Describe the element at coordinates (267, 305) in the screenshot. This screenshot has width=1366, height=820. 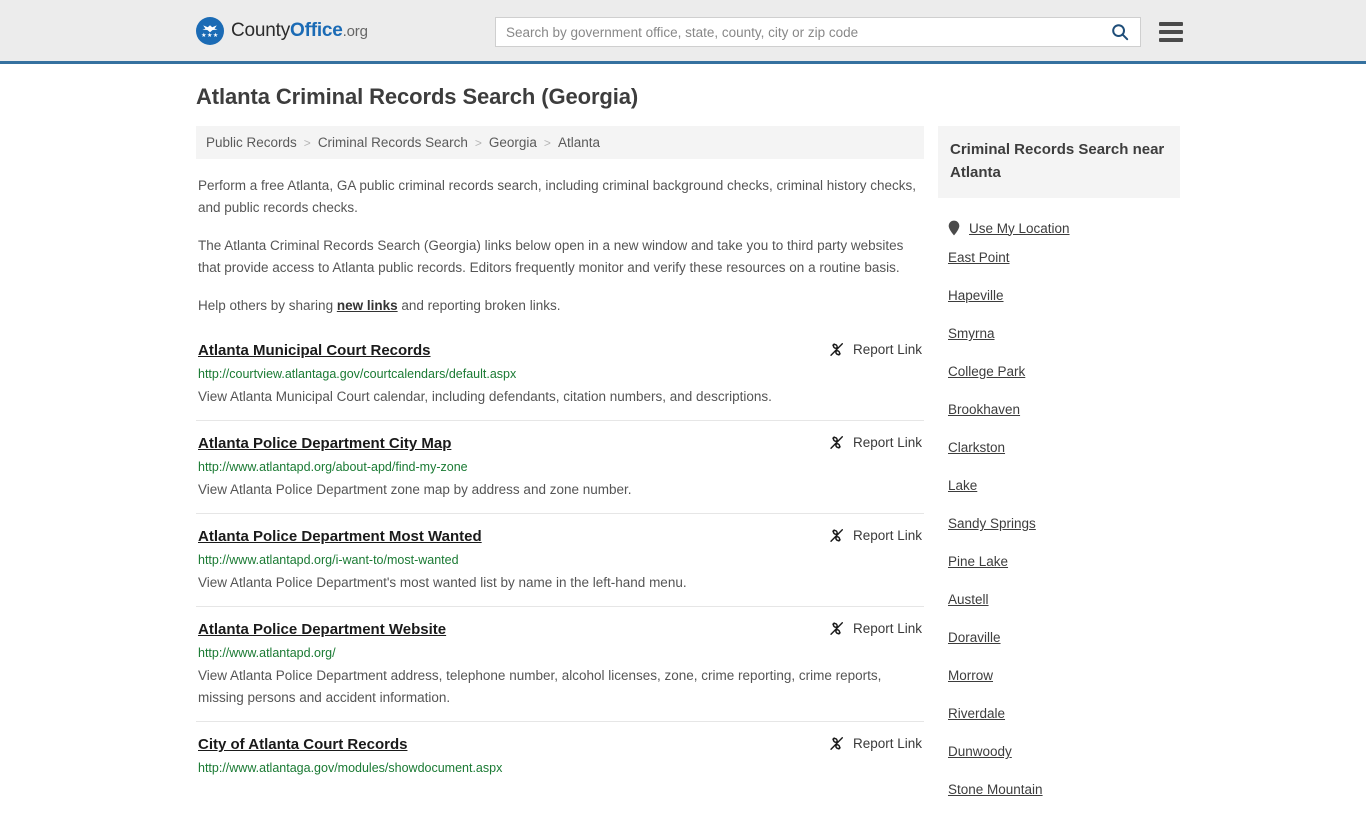
I see `intro-p3-before: Help others by sharing` at that location.